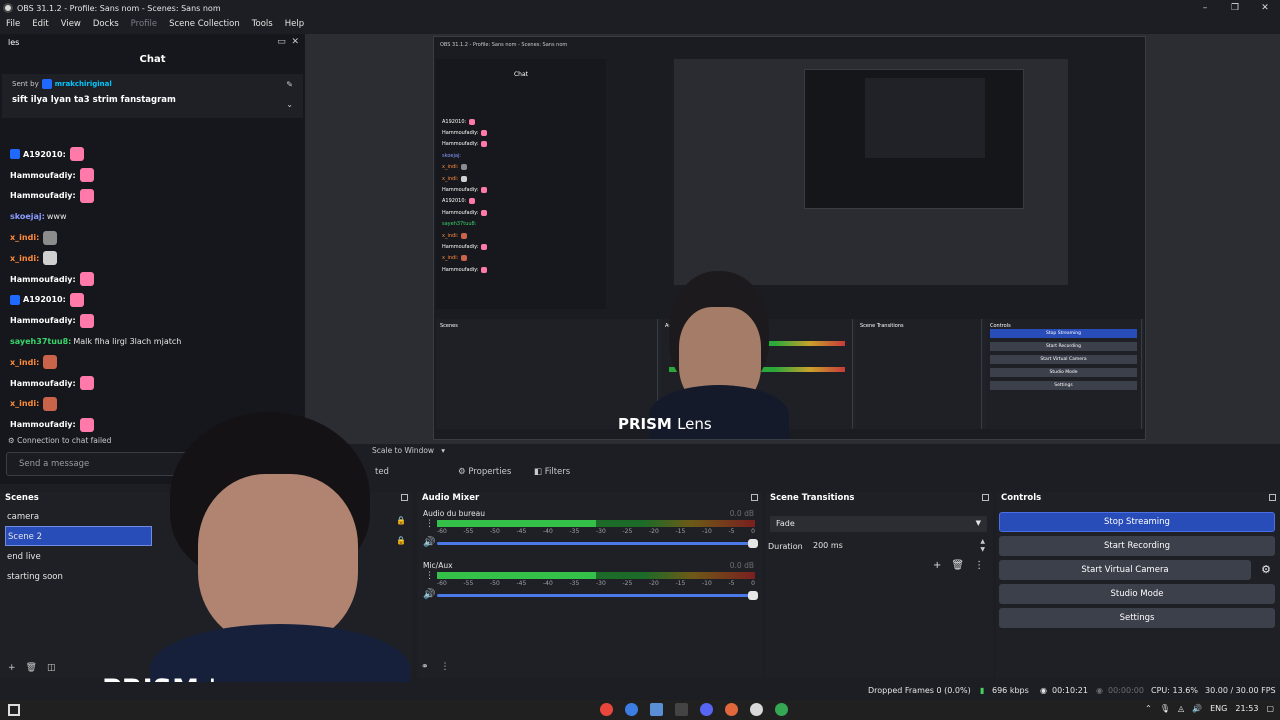  Describe the element at coordinates (756, 709) in the screenshot. I see `obs-icon` at that location.